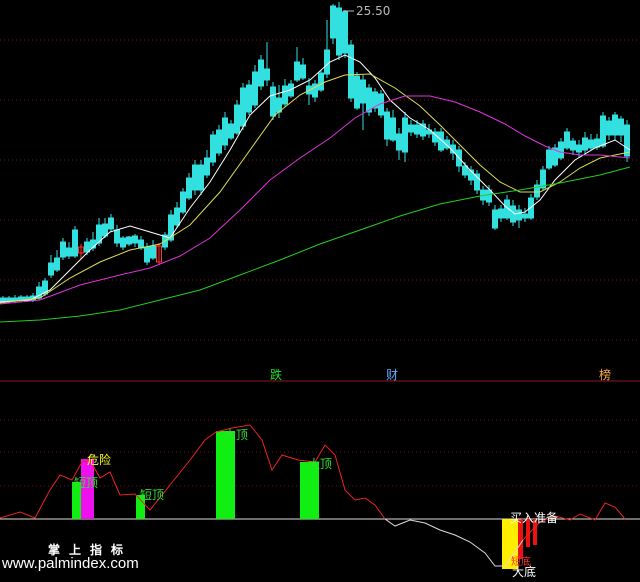 The width and height of the screenshot is (640, 582). Describe the element at coordinates (193, 472) in the screenshot. I see `oscillator-red-line` at that location.